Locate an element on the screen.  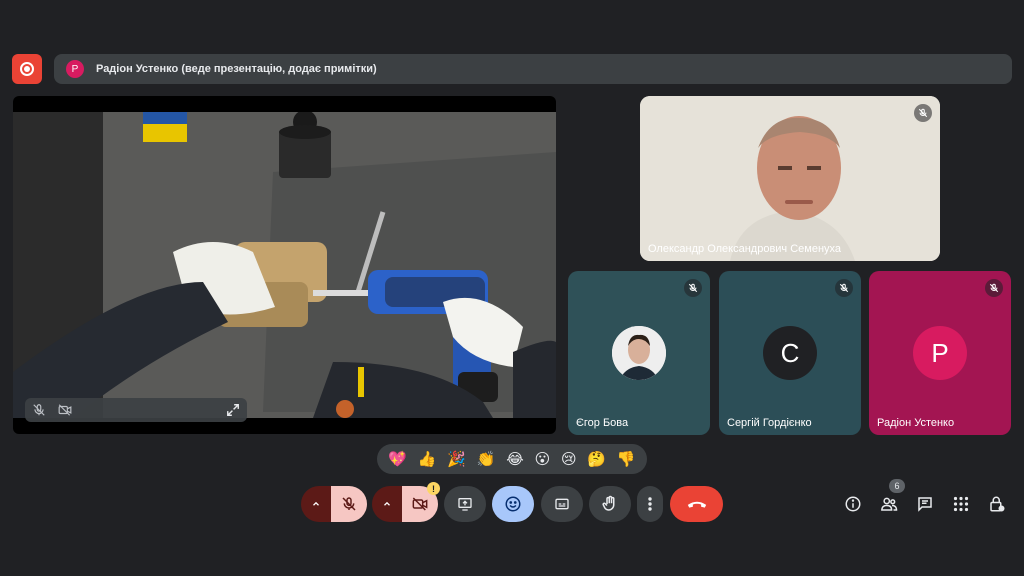
captions-icon is located at coordinates (562, 504).